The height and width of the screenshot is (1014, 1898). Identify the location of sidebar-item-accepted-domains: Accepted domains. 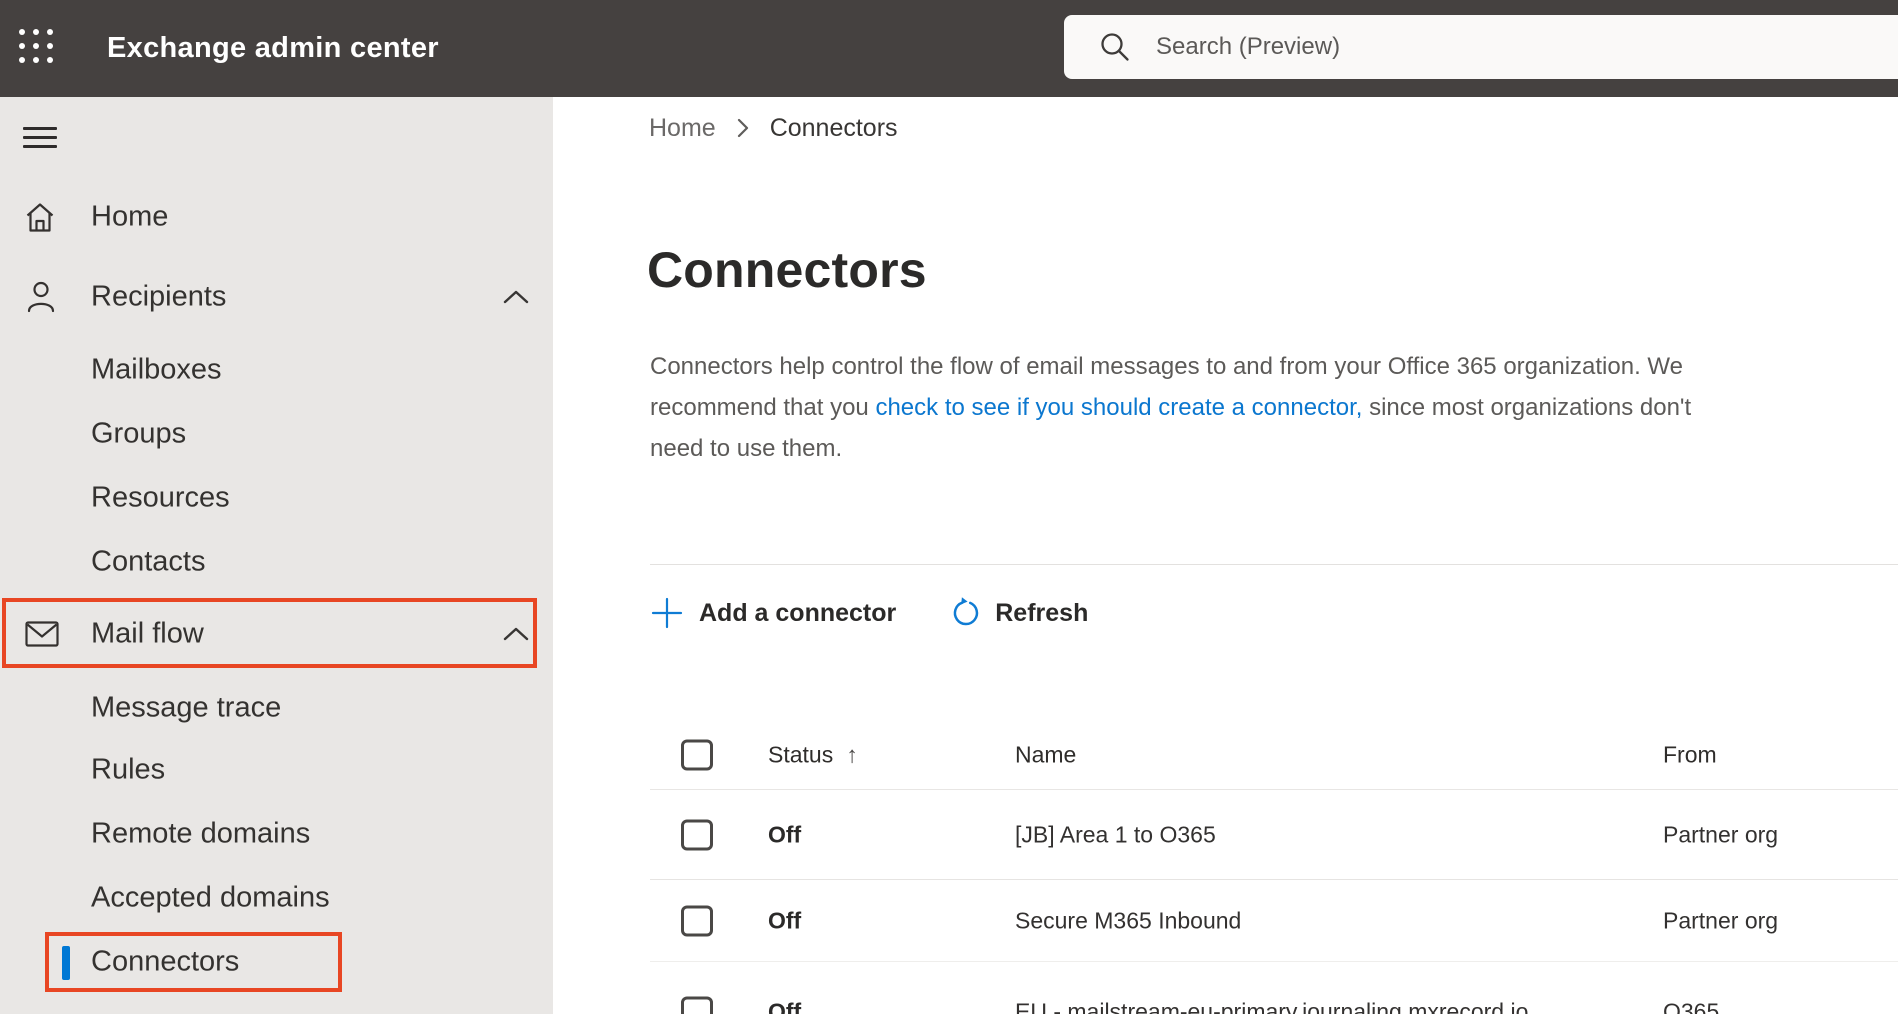
(276, 898).